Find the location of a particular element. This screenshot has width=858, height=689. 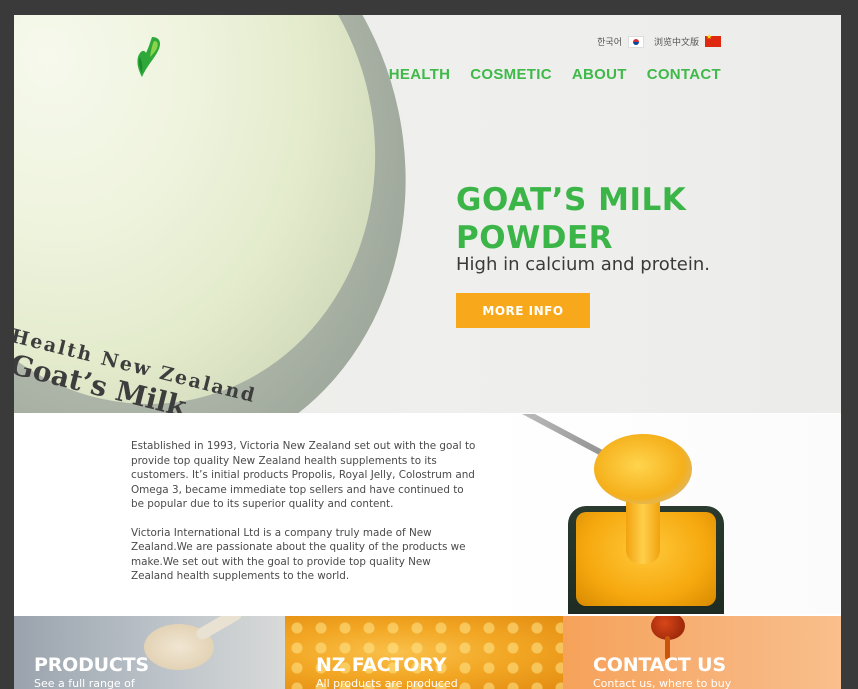

language-switcher: 한국어 浏览中文版 is located at coordinates (659, 40).